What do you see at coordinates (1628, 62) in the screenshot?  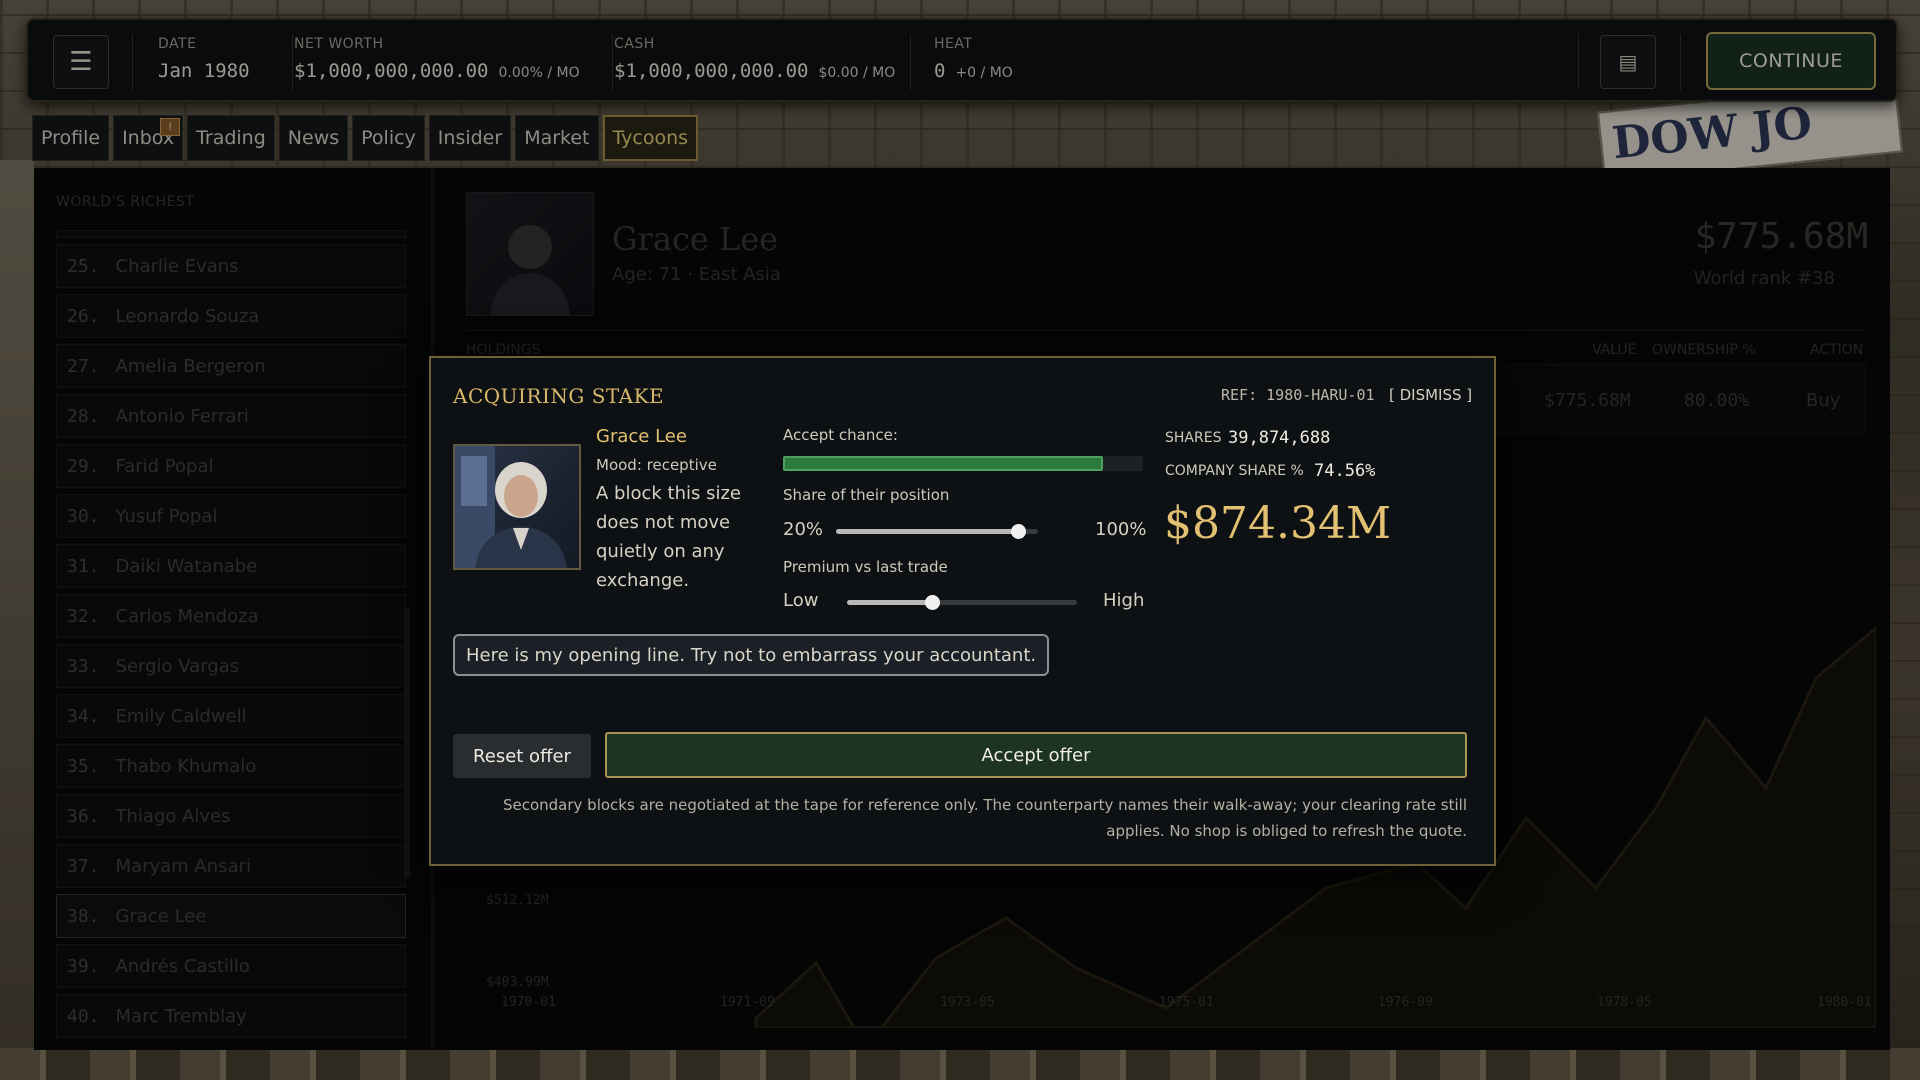 I see `ledger-button: ▤` at bounding box center [1628, 62].